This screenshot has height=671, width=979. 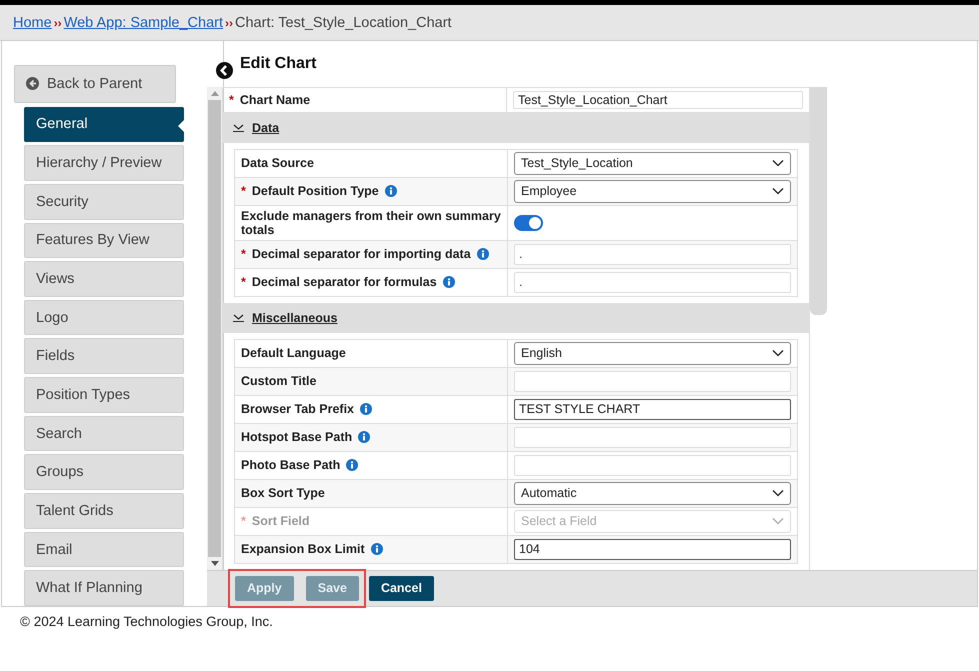 I want to click on input-field: Test_Style_Location_Chart, so click(x=658, y=99).